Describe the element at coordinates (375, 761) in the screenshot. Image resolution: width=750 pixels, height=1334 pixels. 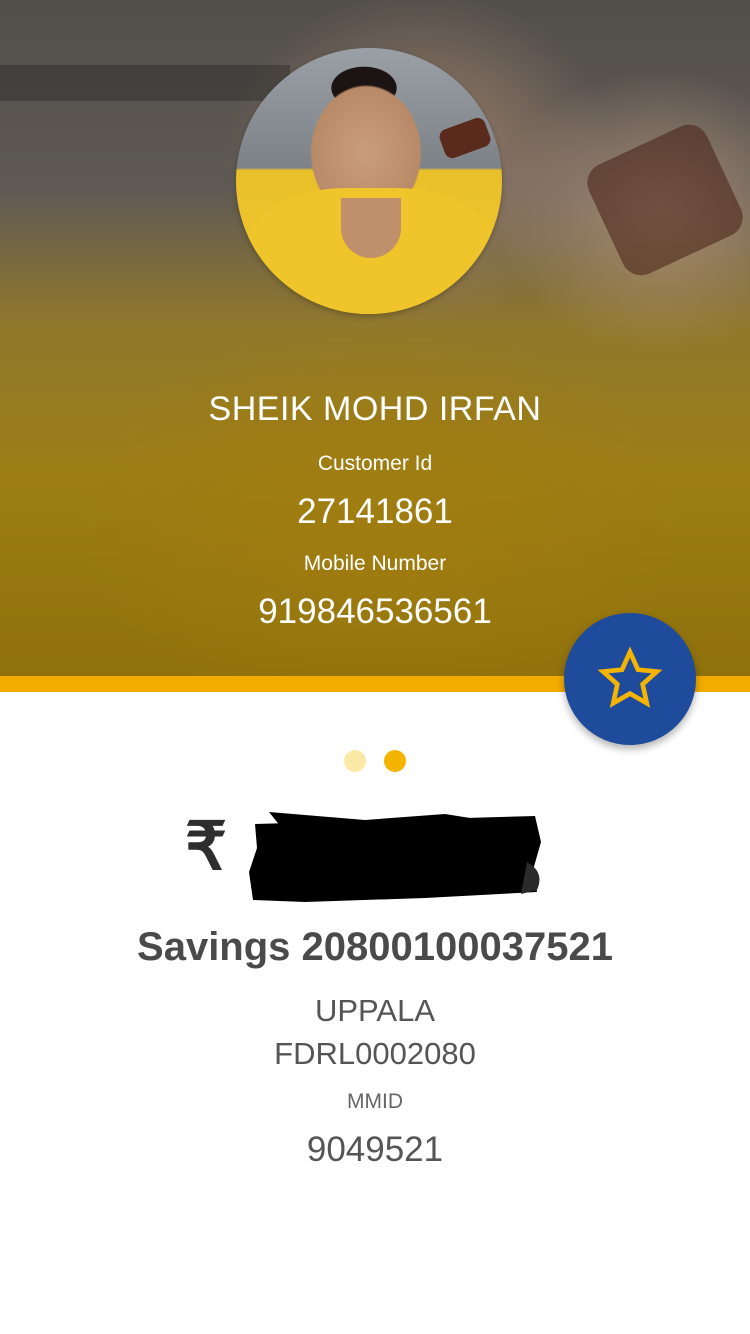
I see `page-indicator` at that location.